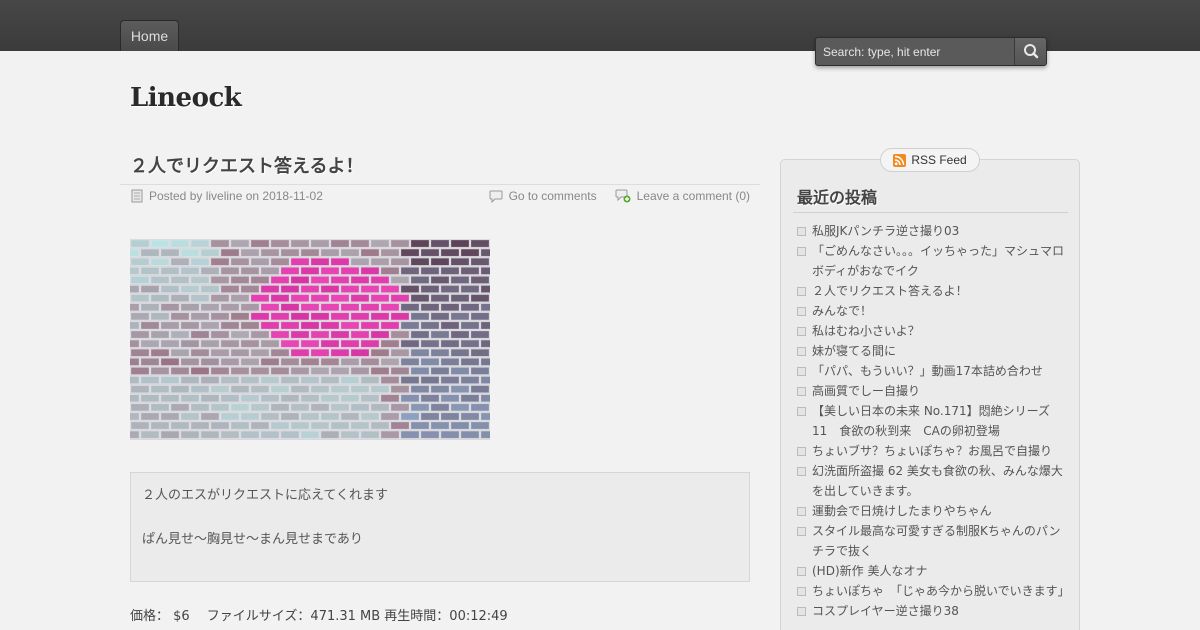 The height and width of the screenshot is (630, 1200). I want to click on rss-feed-button: RSS Feed, so click(930, 160).